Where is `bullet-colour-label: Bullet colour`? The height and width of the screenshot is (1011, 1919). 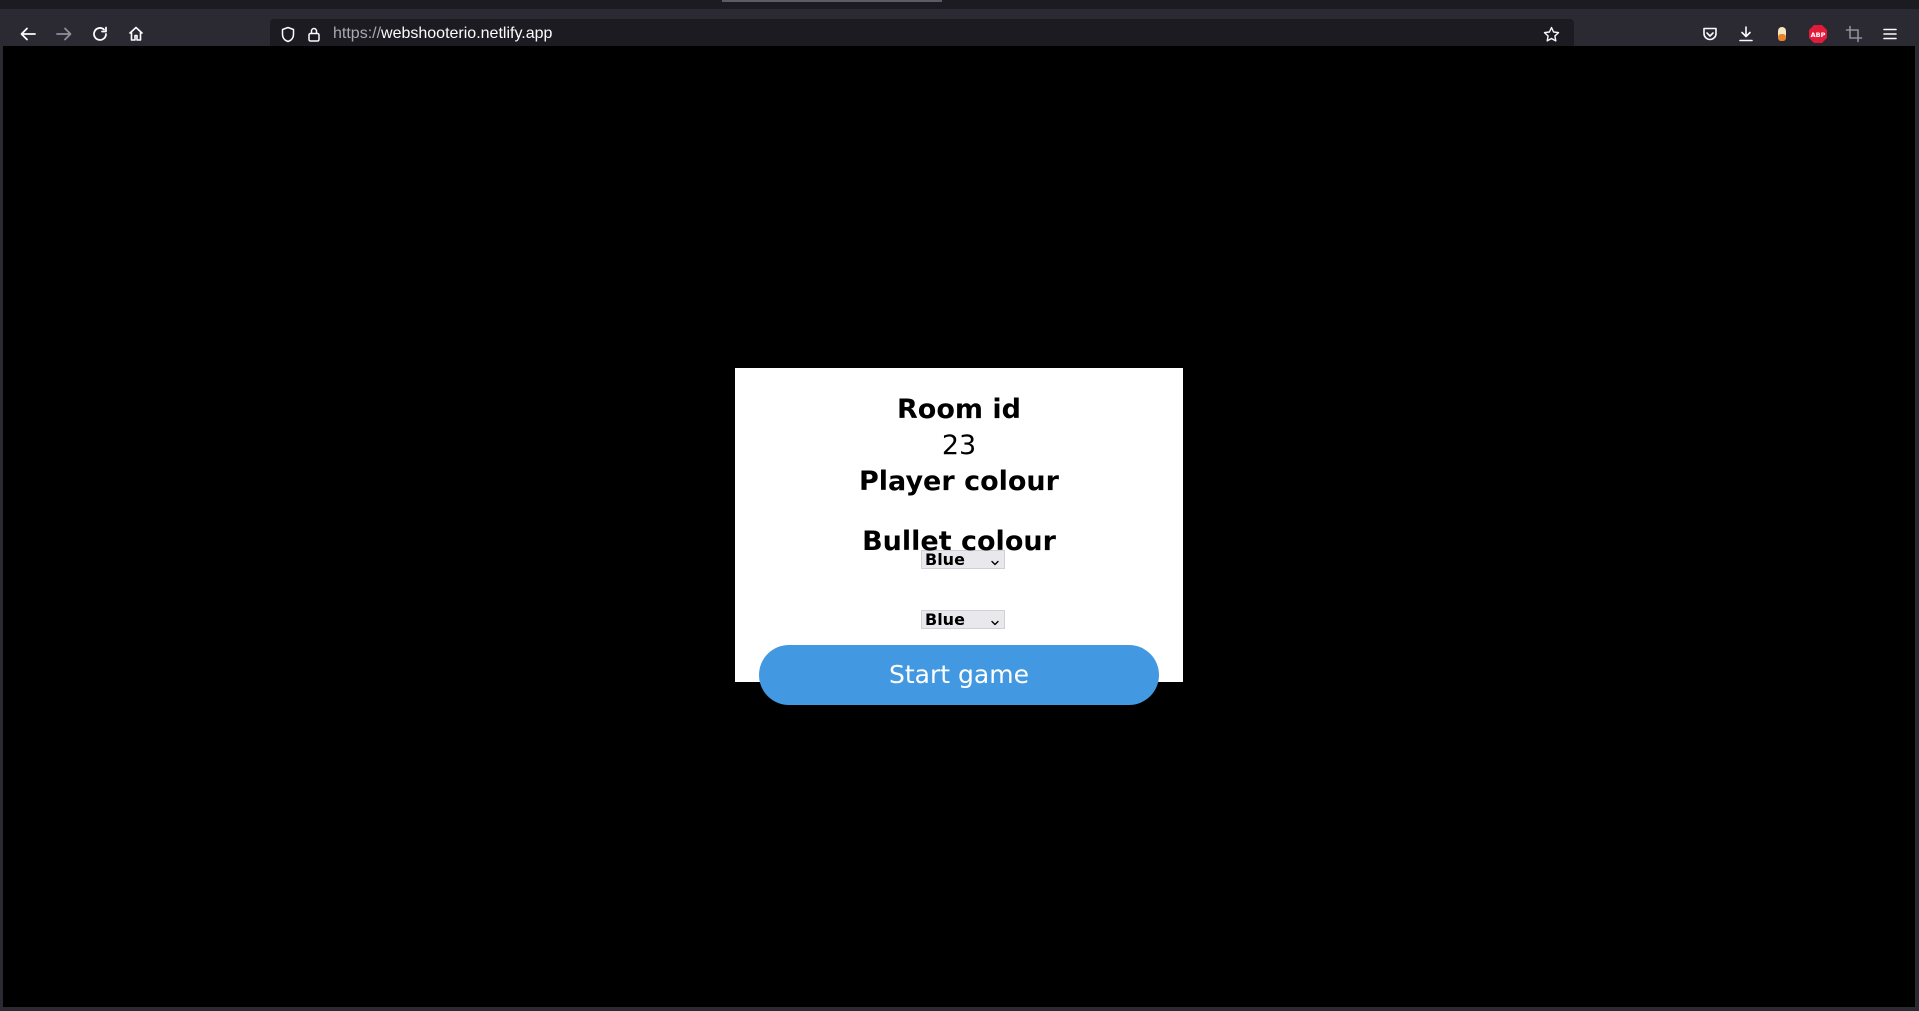 bullet-colour-label: Bullet colour is located at coordinates (959, 541).